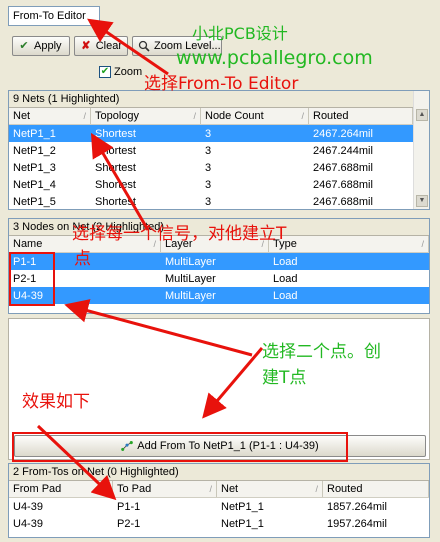 The width and height of the screenshot is (440, 542). I want to click on arrow-to-dropdown, so click(128, 47).